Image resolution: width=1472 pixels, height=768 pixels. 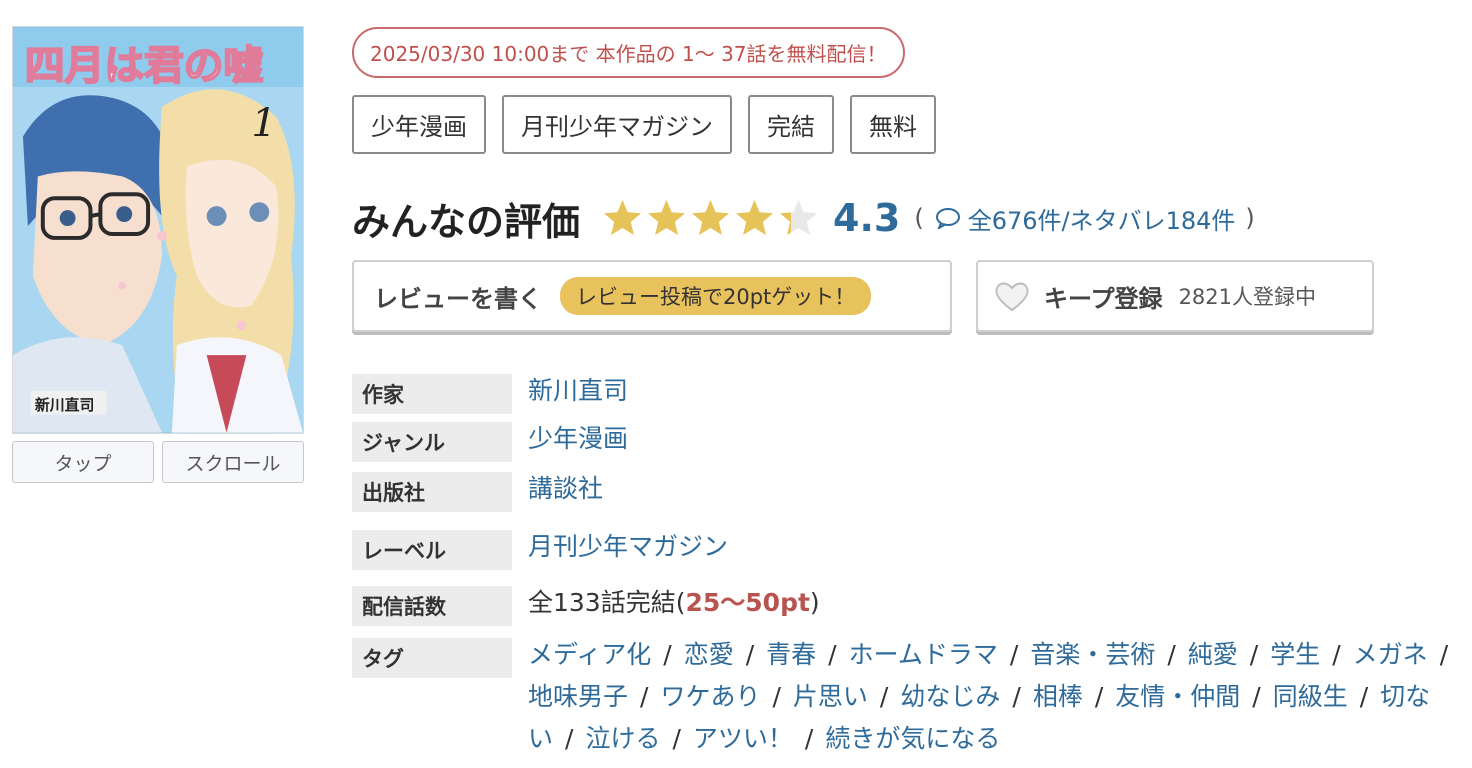 I want to click on episodes-points: 25〜50pt, so click(x=747, y=602).